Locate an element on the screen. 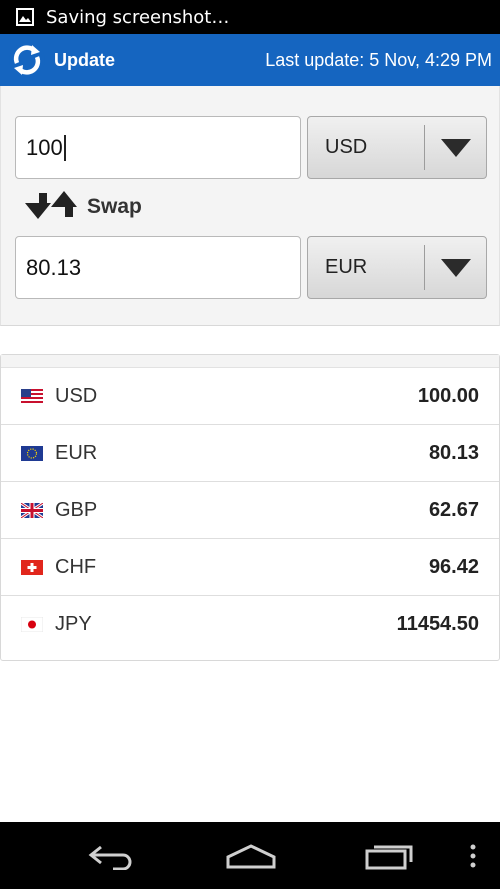 The width and height of the screenshot is (500, 889). to-amount-input: 80.13 is located at coordinates (158, 267).